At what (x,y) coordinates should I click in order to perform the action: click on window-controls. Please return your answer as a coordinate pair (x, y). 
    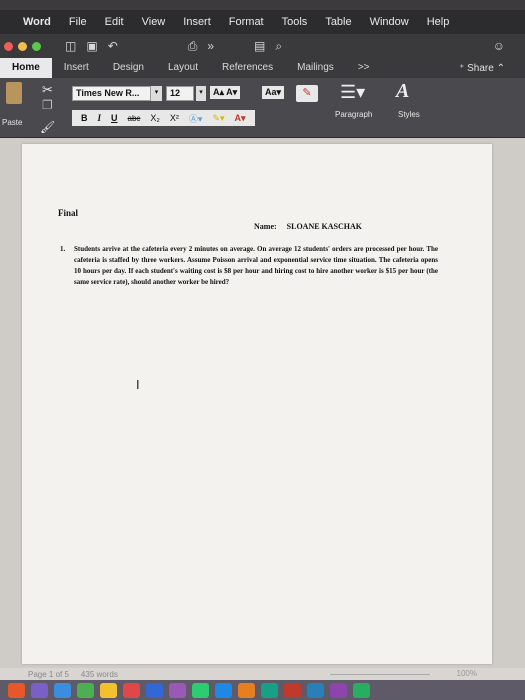
    Looking at the image, I should click on (22, 46).